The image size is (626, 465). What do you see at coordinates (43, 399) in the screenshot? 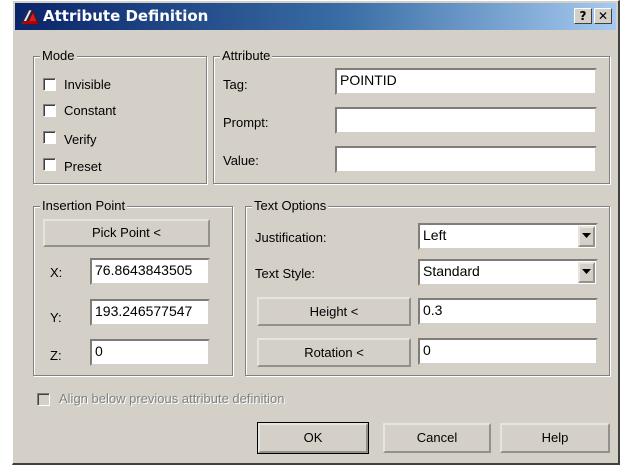
I see `align-below-checkbox` at bounding box center [43, 399].